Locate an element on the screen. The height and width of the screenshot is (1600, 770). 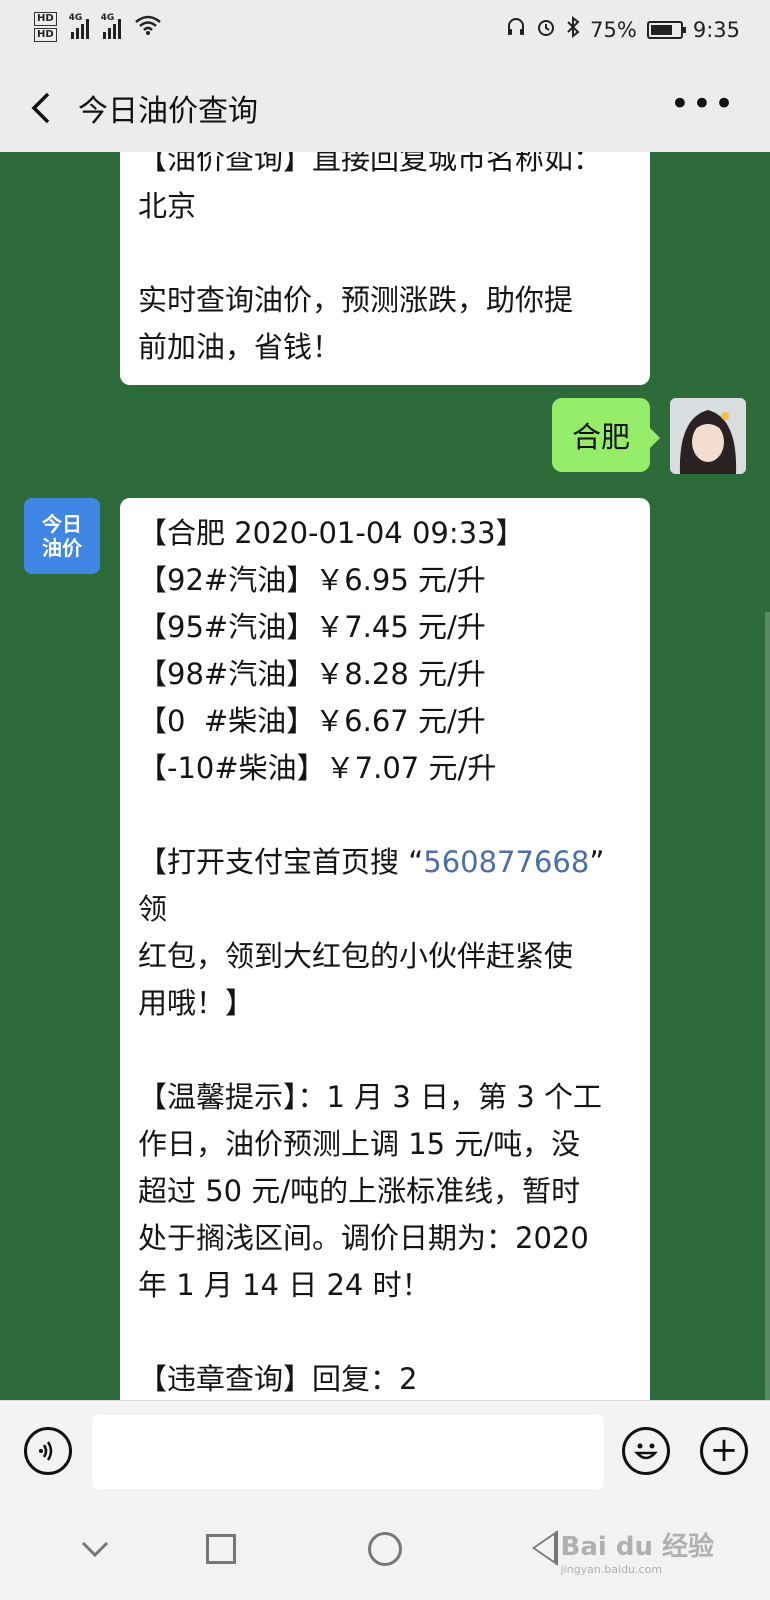
watermark-text: Bai du 经验 is located at coordinates (637, 1547).